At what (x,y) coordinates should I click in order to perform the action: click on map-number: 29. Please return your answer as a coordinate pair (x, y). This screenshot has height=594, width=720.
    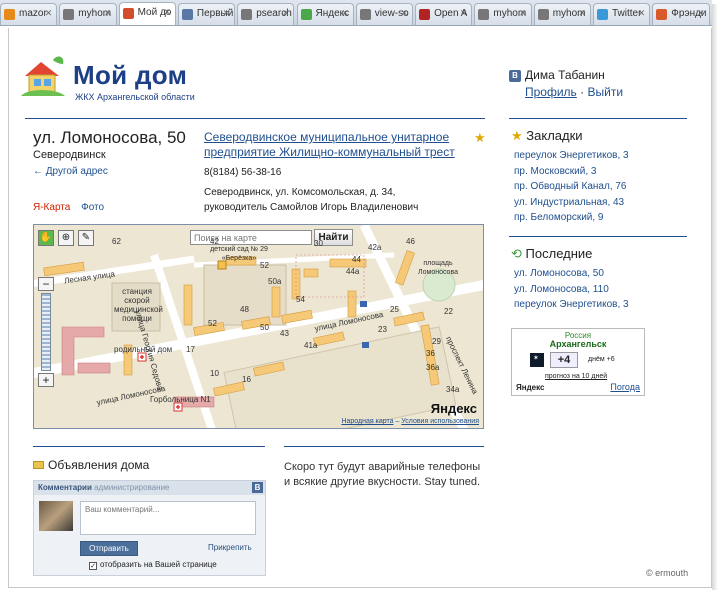
    Looking at the image, I should click on (436, 341).